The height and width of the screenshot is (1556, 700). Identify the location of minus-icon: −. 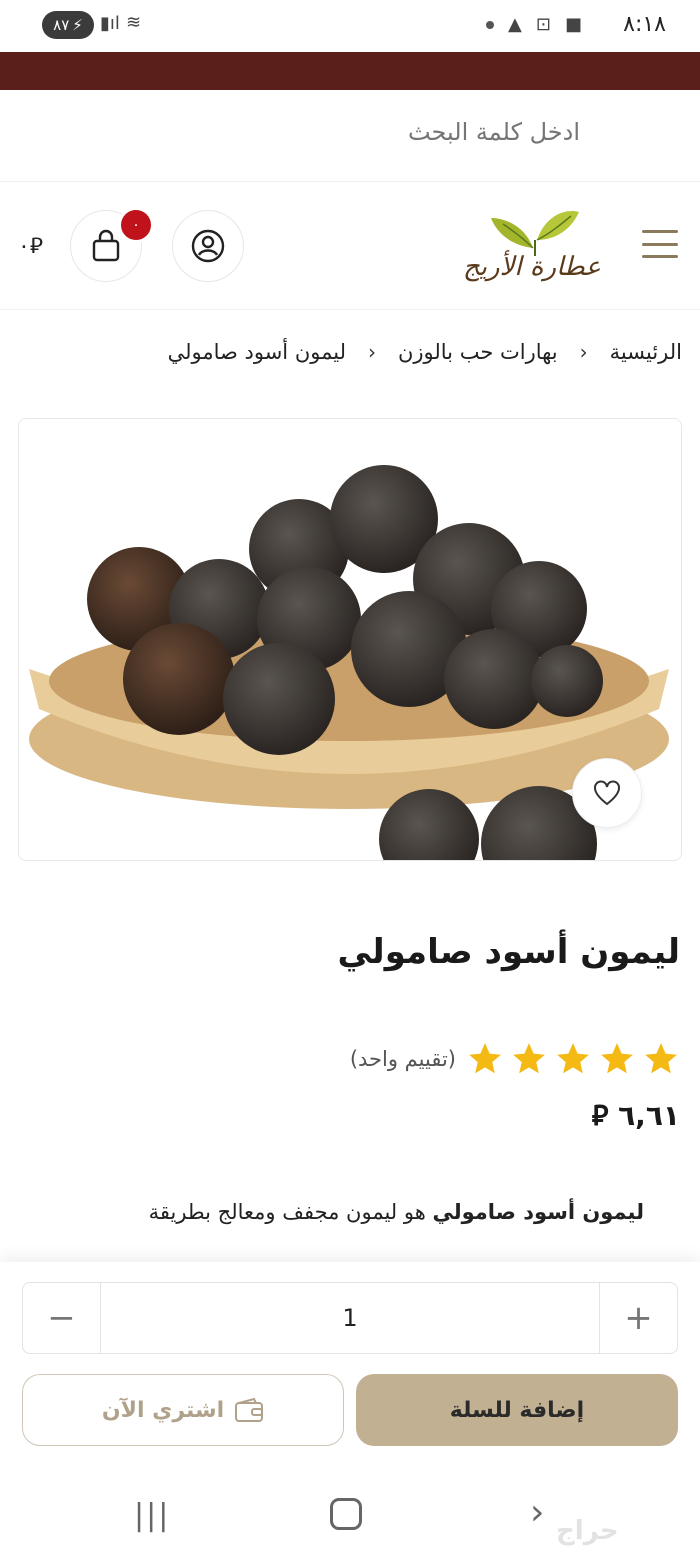
(61, 1318).